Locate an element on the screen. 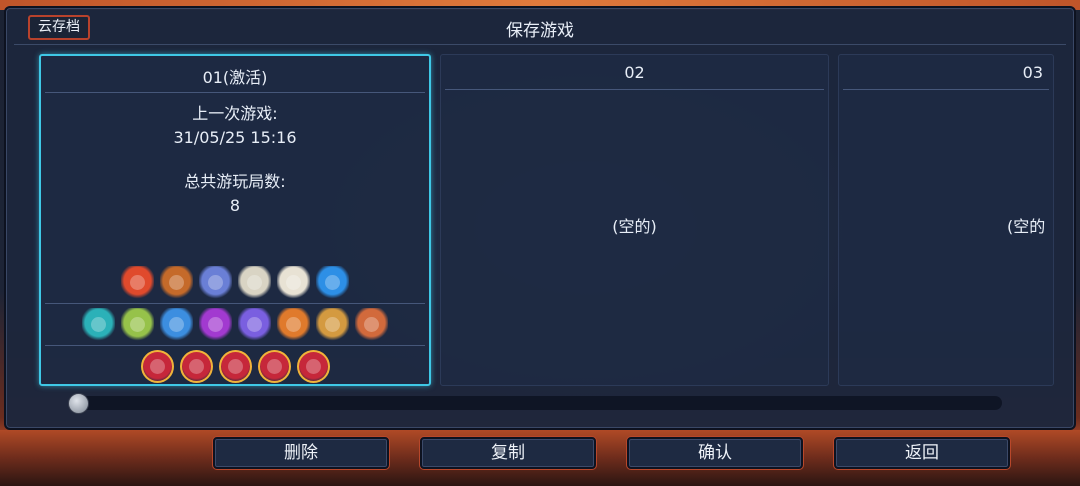 Image resolution: width=1080 pixels, height=486 pixels. save-slot-03: 03 (空的 is located at coordinates (946, 220).